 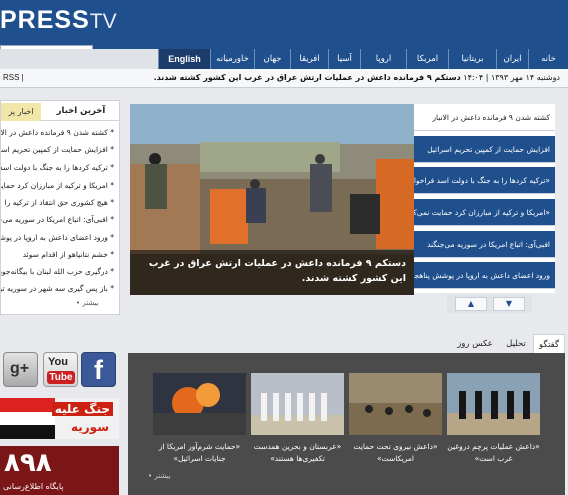 What do you see at coordinates (60, 369) in the screenshot?
I see `youtube-icon: You Tube` at bounding box center [60, 369].